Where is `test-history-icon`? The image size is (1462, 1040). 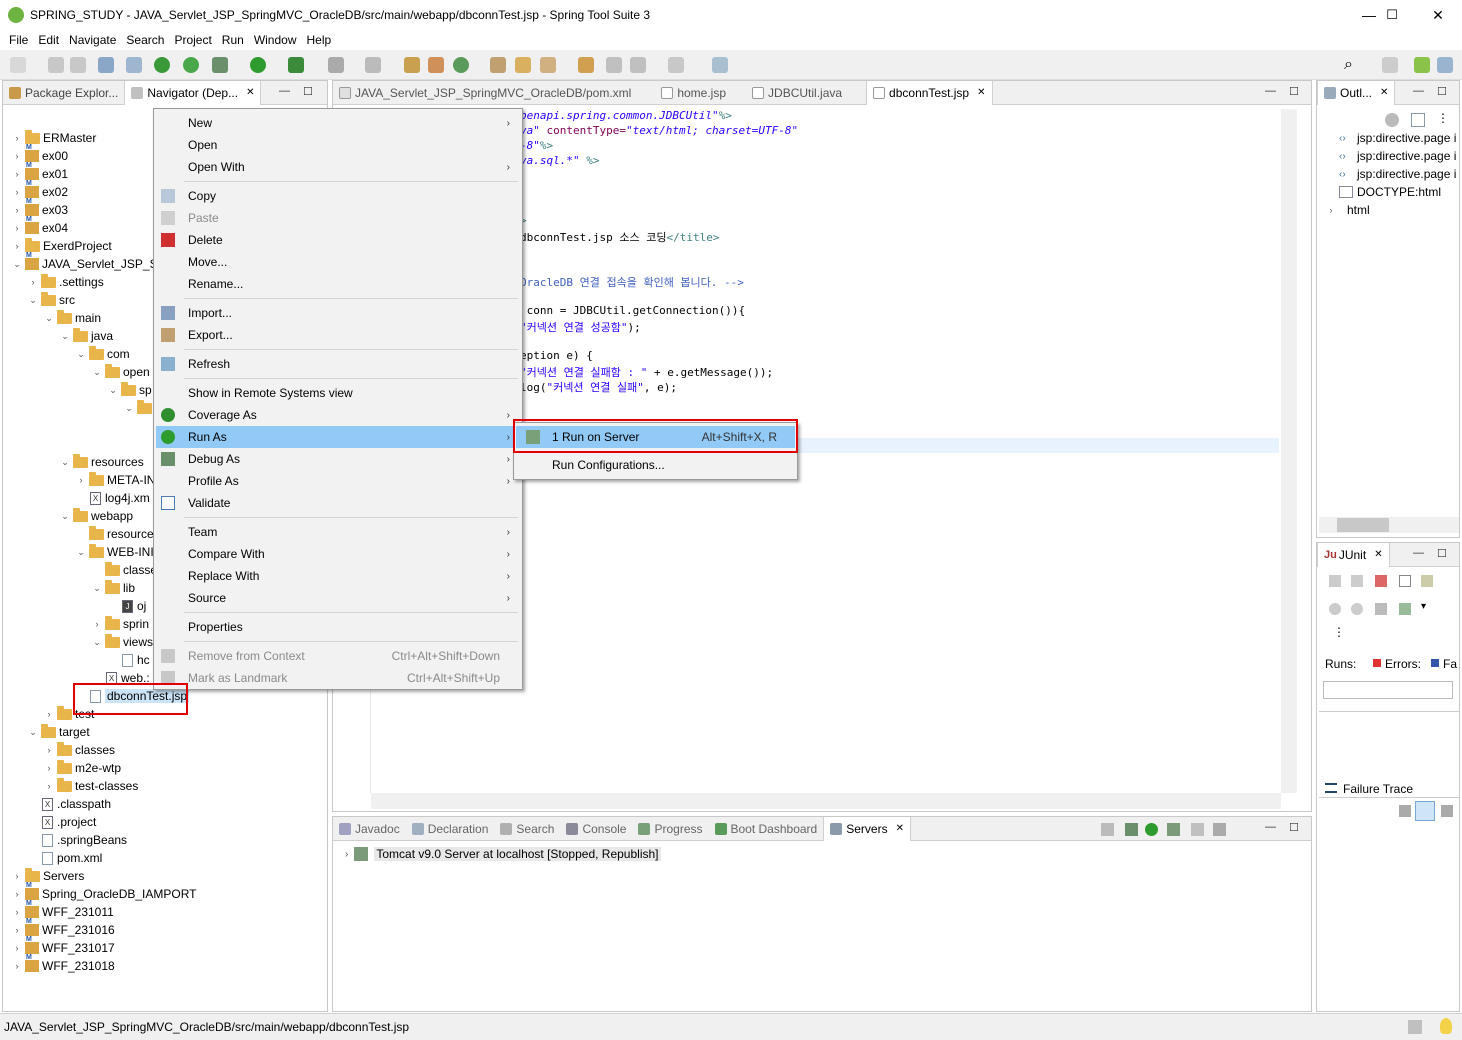
test-history-icon is located at coordinates (1427, 581).